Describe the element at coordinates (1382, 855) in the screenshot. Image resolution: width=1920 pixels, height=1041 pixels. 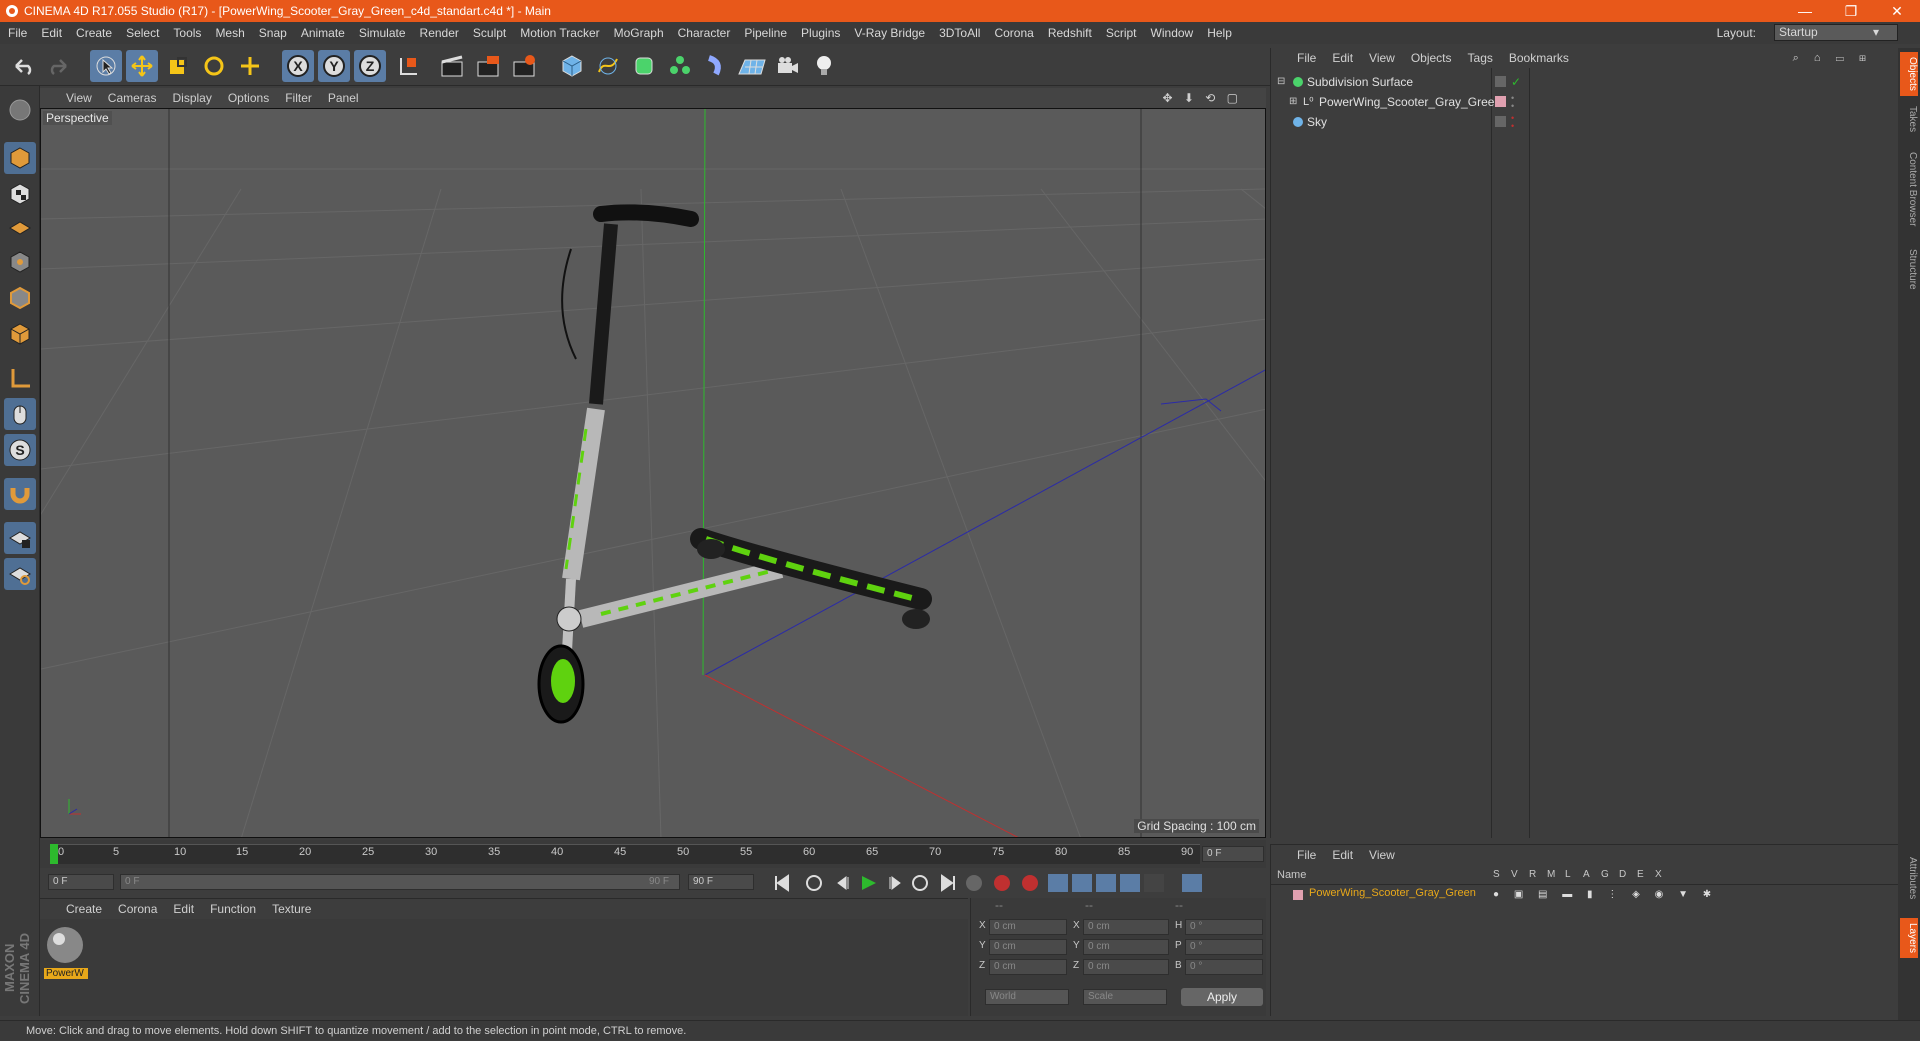
I see `layers-menu-view: View` at that location.